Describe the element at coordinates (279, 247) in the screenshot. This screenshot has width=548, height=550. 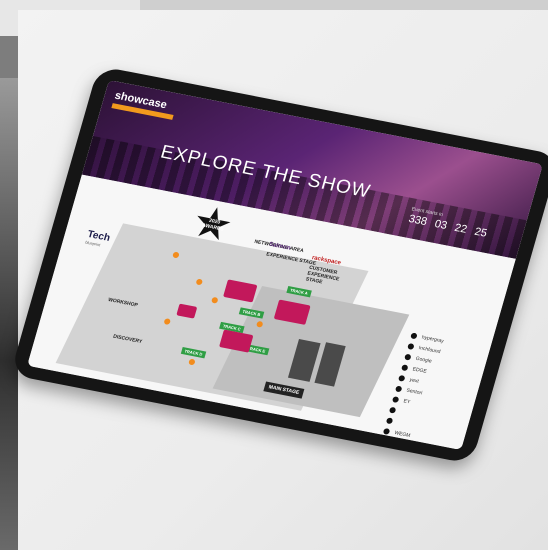
I see `salmon-logo: Salmon` at that location.